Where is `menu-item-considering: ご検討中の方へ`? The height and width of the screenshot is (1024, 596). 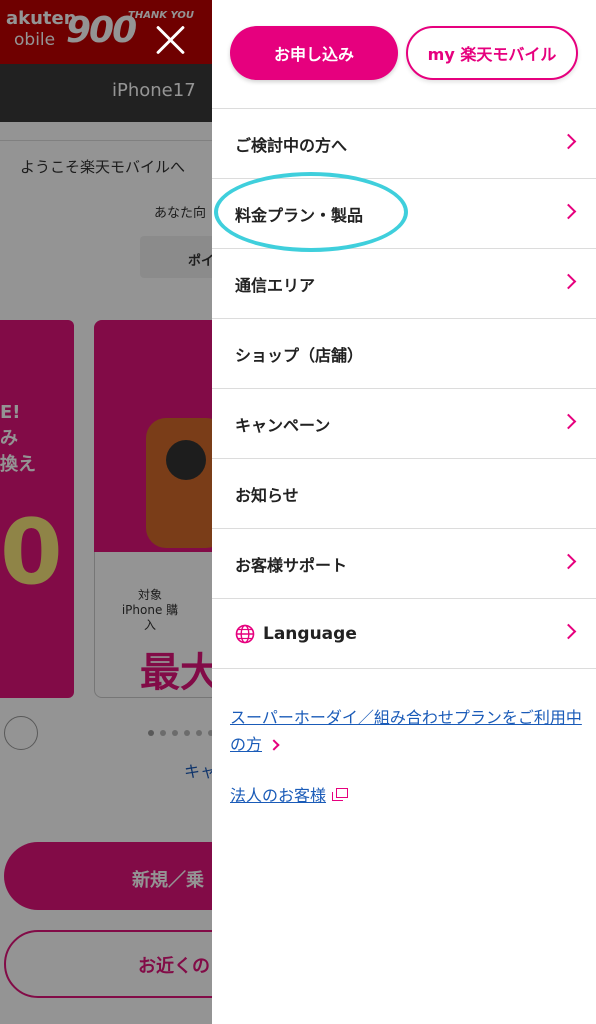
menu-item-considering: ご検討中の方へ is located at coordinates (404, 144).